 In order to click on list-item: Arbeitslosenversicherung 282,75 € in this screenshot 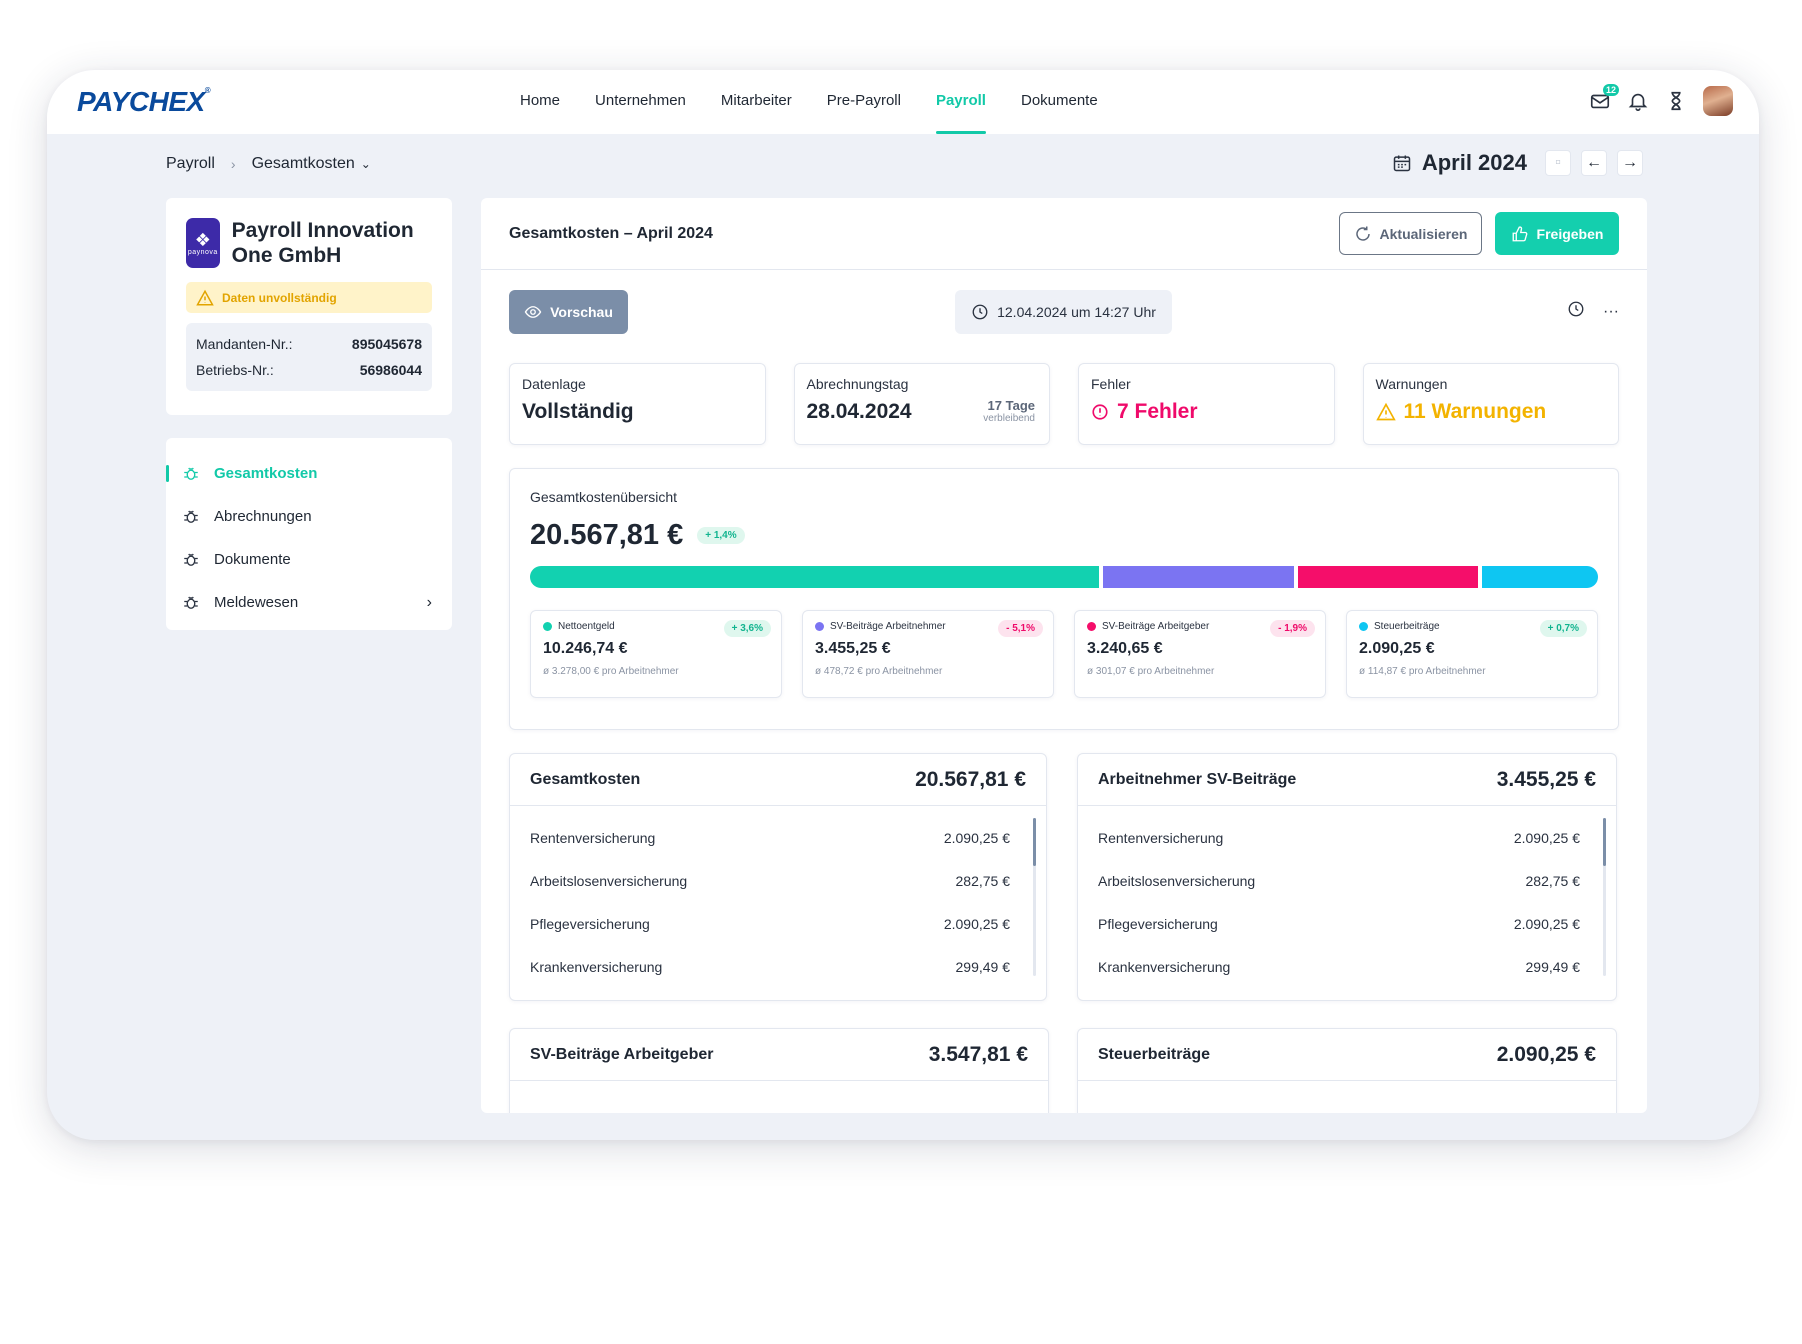, I will do `click(1339, 880)`.